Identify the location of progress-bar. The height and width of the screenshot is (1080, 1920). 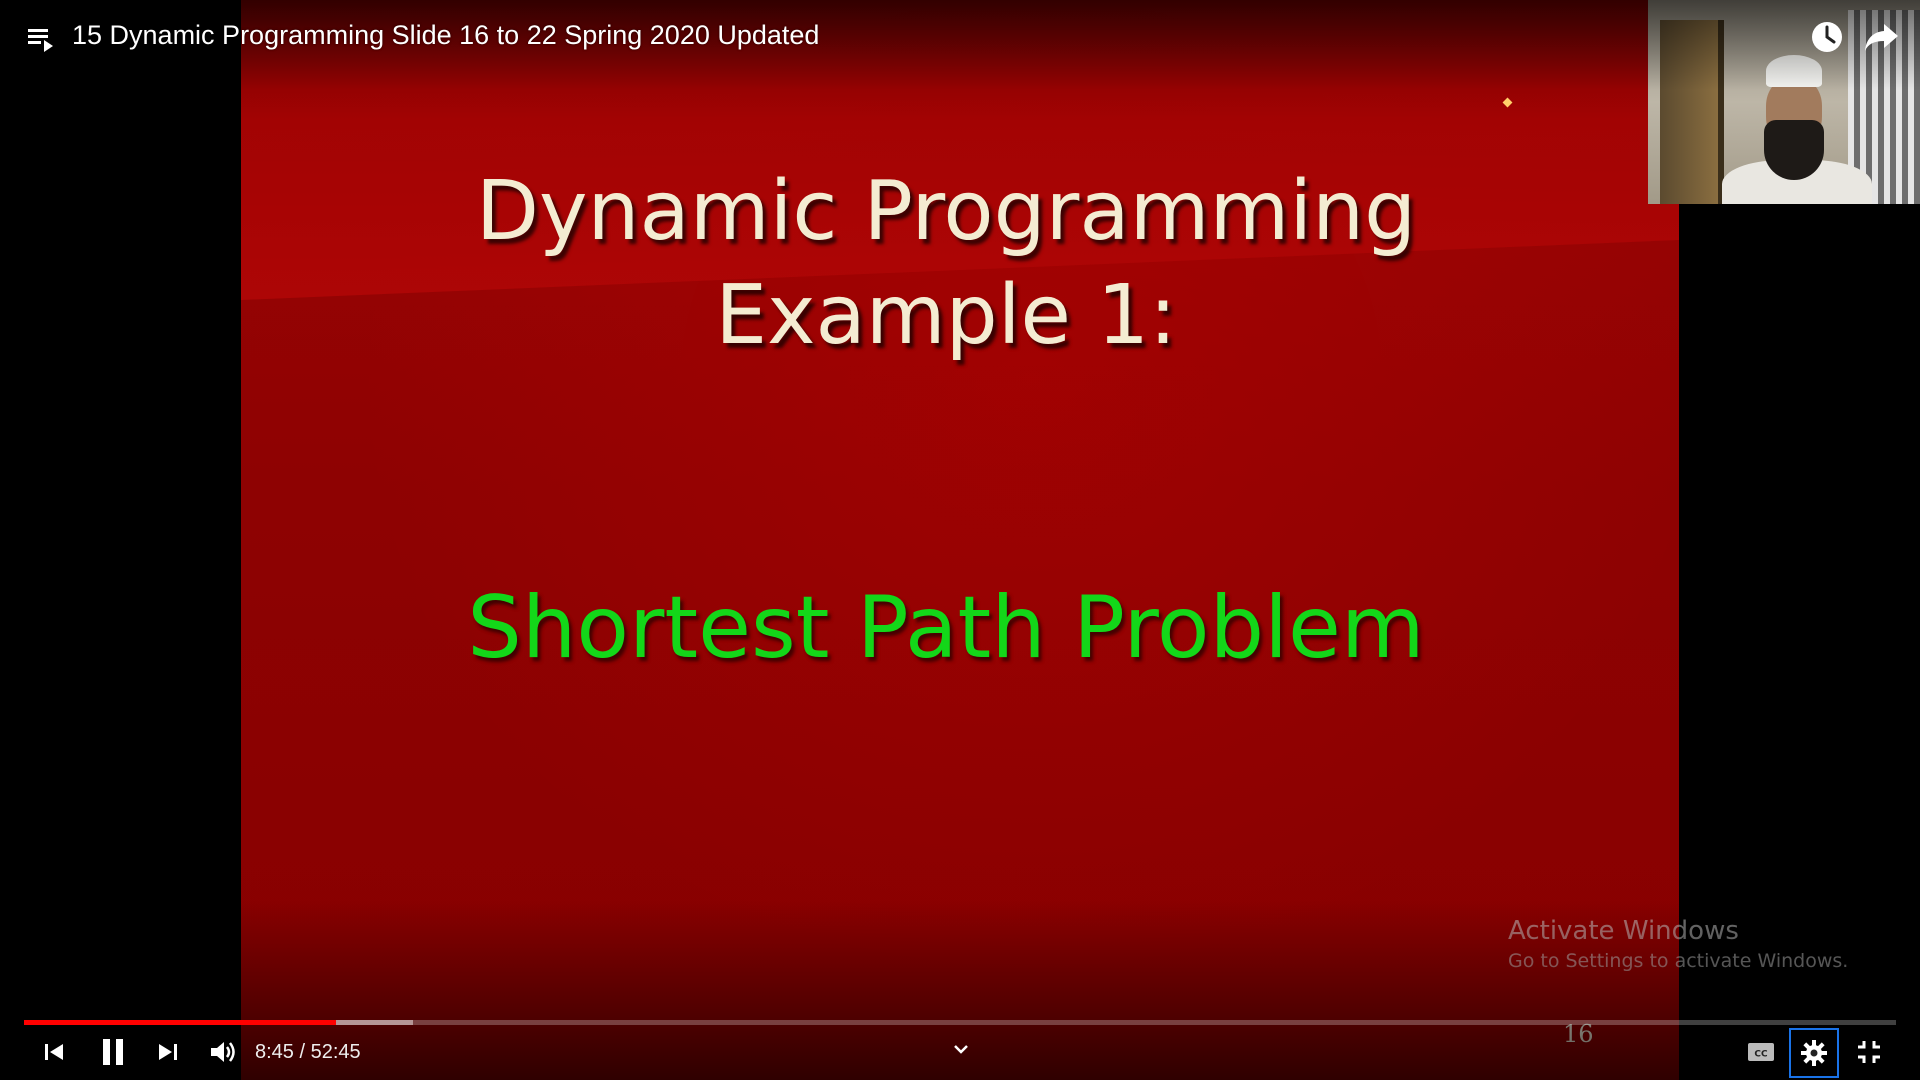
(960, 1022).